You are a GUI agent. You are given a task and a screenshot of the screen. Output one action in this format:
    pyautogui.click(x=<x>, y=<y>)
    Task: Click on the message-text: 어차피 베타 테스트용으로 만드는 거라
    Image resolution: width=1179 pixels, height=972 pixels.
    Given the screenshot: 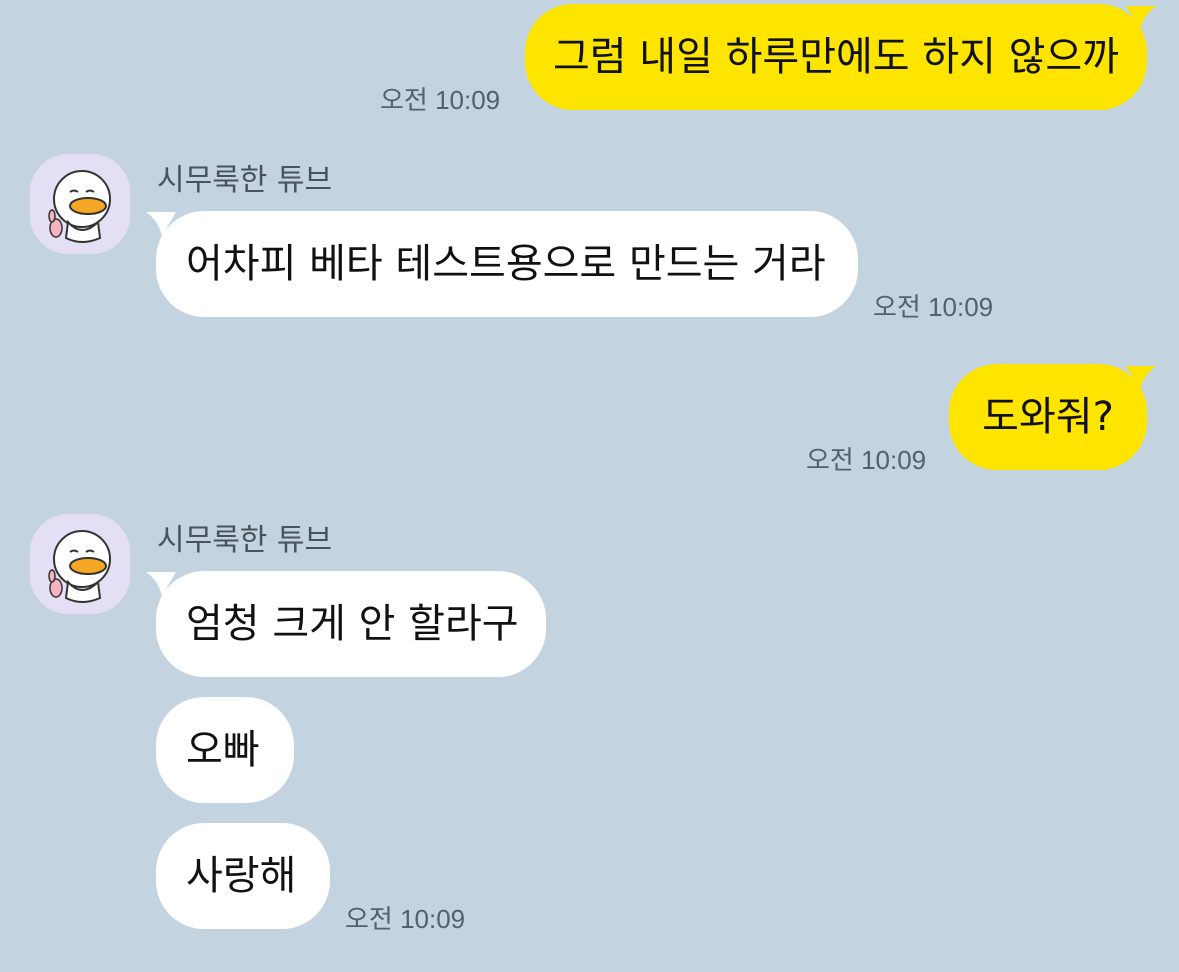 What is the action you would take?
    pyautogui.click(x=506, y=264)
    